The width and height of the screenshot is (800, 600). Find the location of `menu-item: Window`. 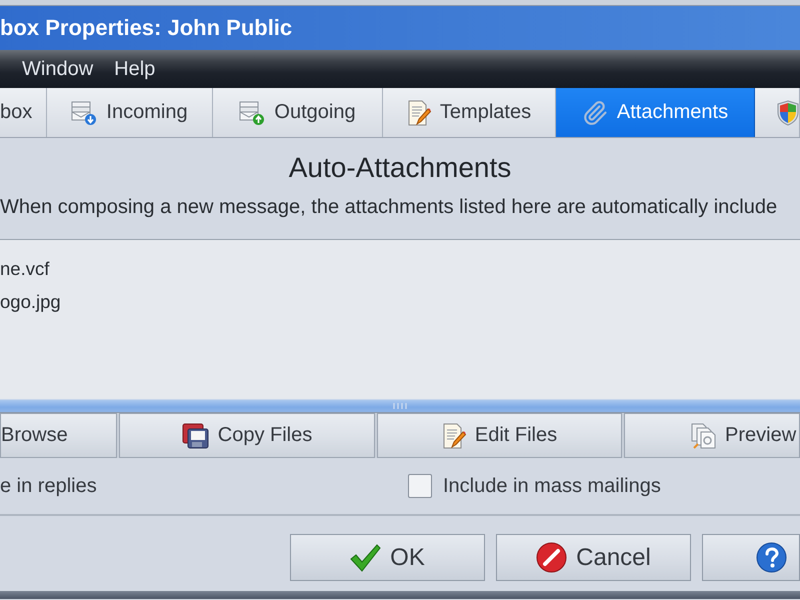

menu-item: Window is located at coordinates (58, 69).